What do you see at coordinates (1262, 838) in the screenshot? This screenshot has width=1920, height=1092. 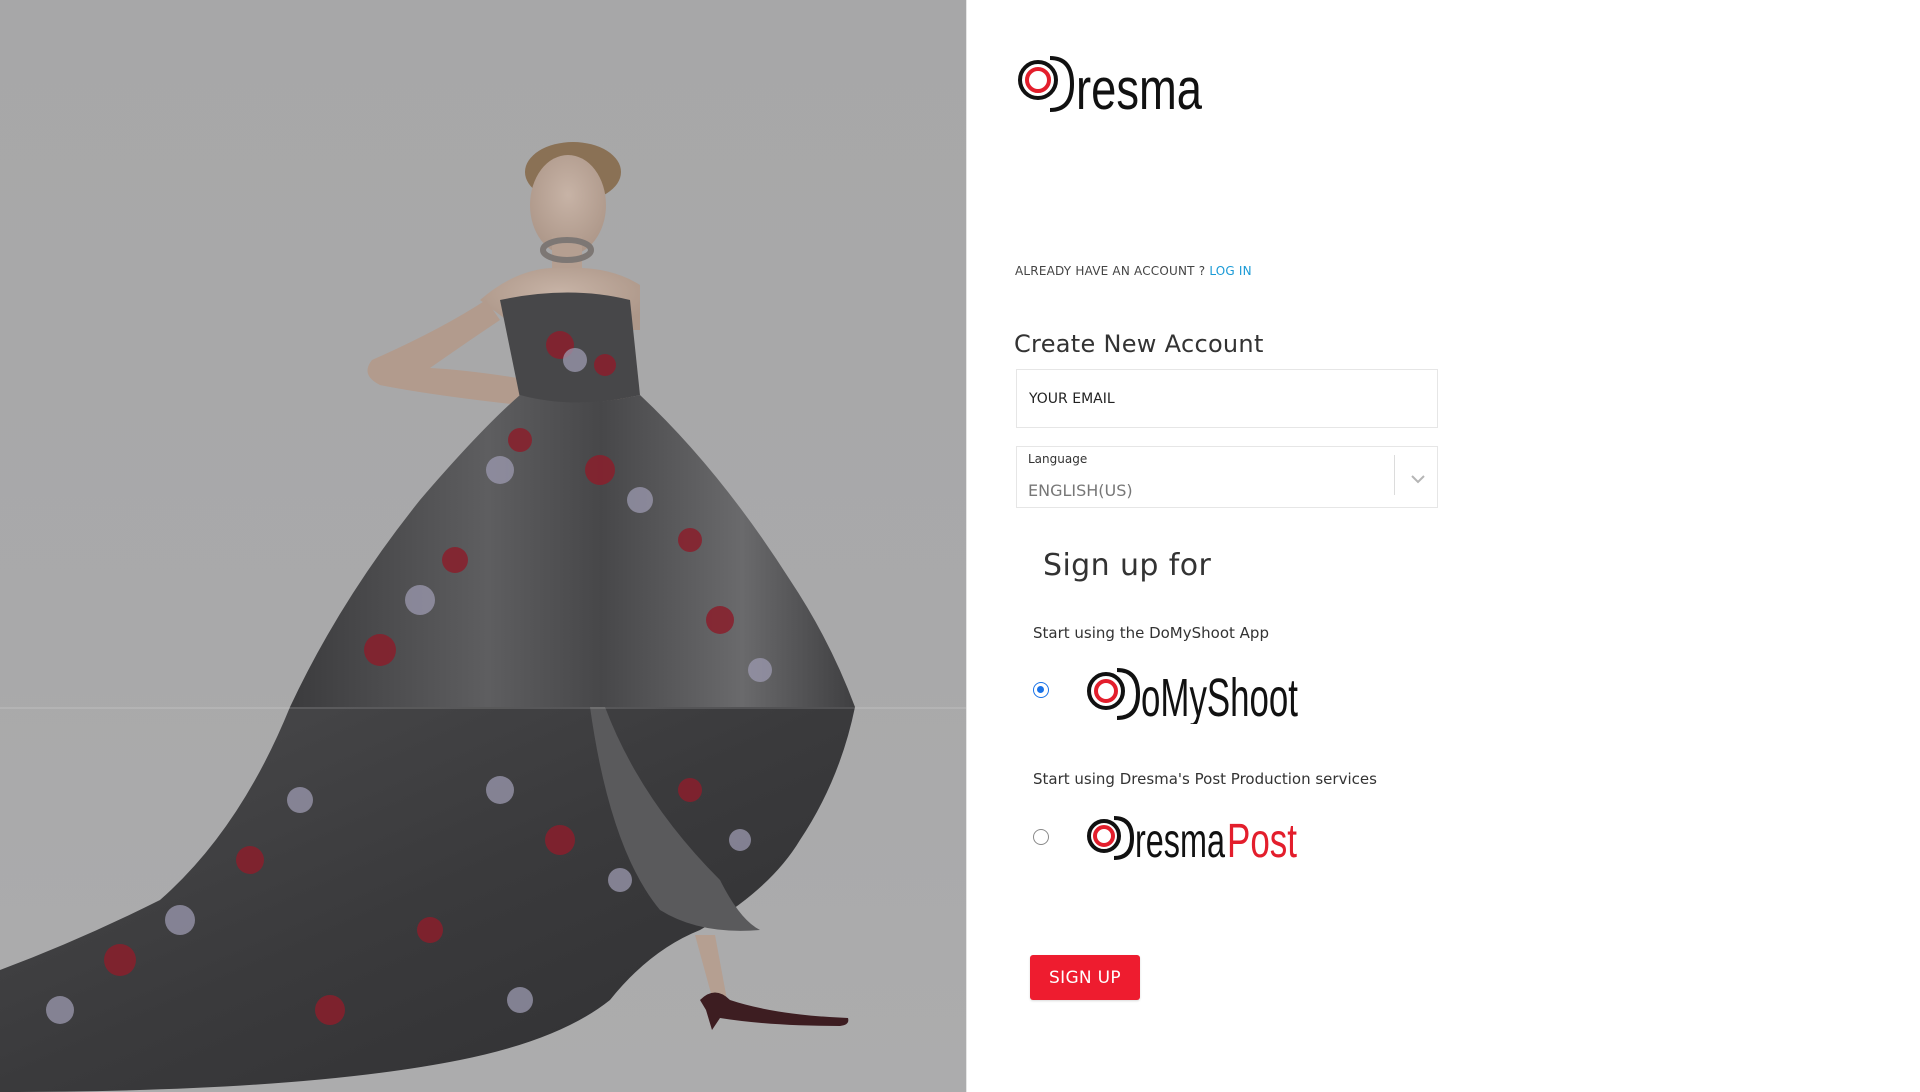 I see `svg-text: Post` at bounding box center [1262, 838].